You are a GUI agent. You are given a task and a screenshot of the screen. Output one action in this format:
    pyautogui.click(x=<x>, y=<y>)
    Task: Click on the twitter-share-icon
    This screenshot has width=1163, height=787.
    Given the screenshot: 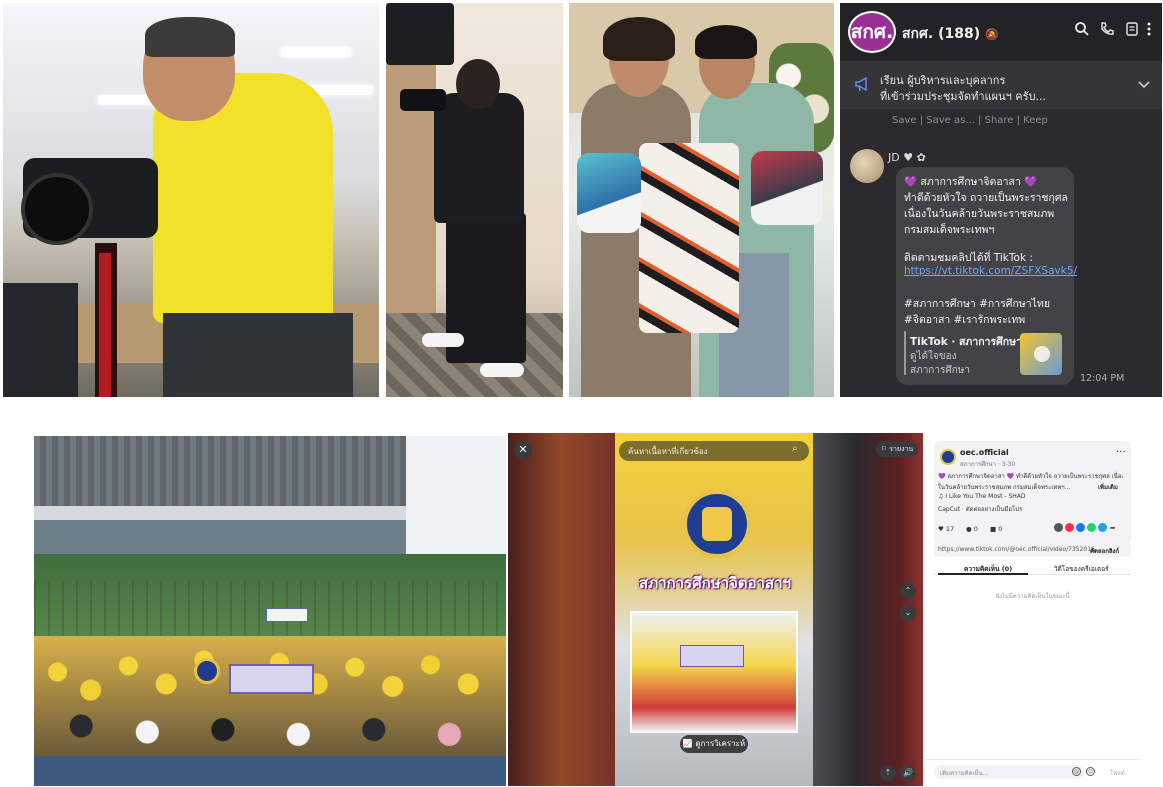 What is the action you would take?
    pyautogui.click(x=1102, y=527)
    